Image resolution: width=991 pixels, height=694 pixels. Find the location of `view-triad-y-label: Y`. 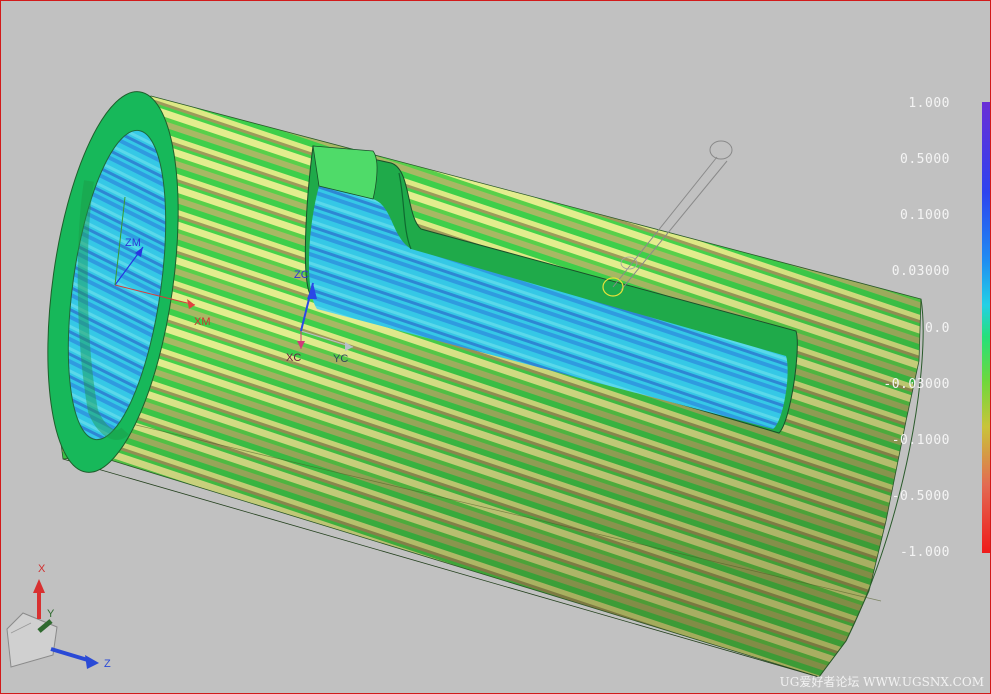

view-triad-y-label: Y is located at coordinates (51, 614).